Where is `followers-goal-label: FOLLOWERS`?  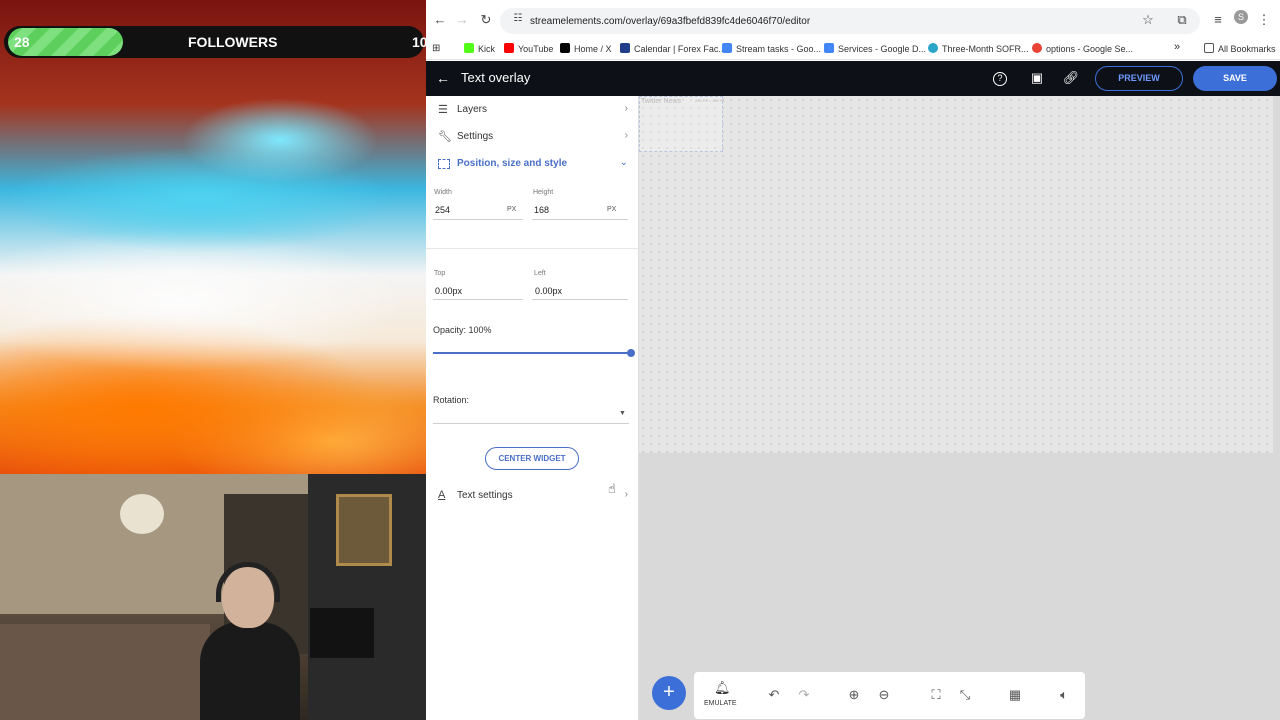
followers-goal-label: FOLLOWERS is located at coordinates (233, 42).